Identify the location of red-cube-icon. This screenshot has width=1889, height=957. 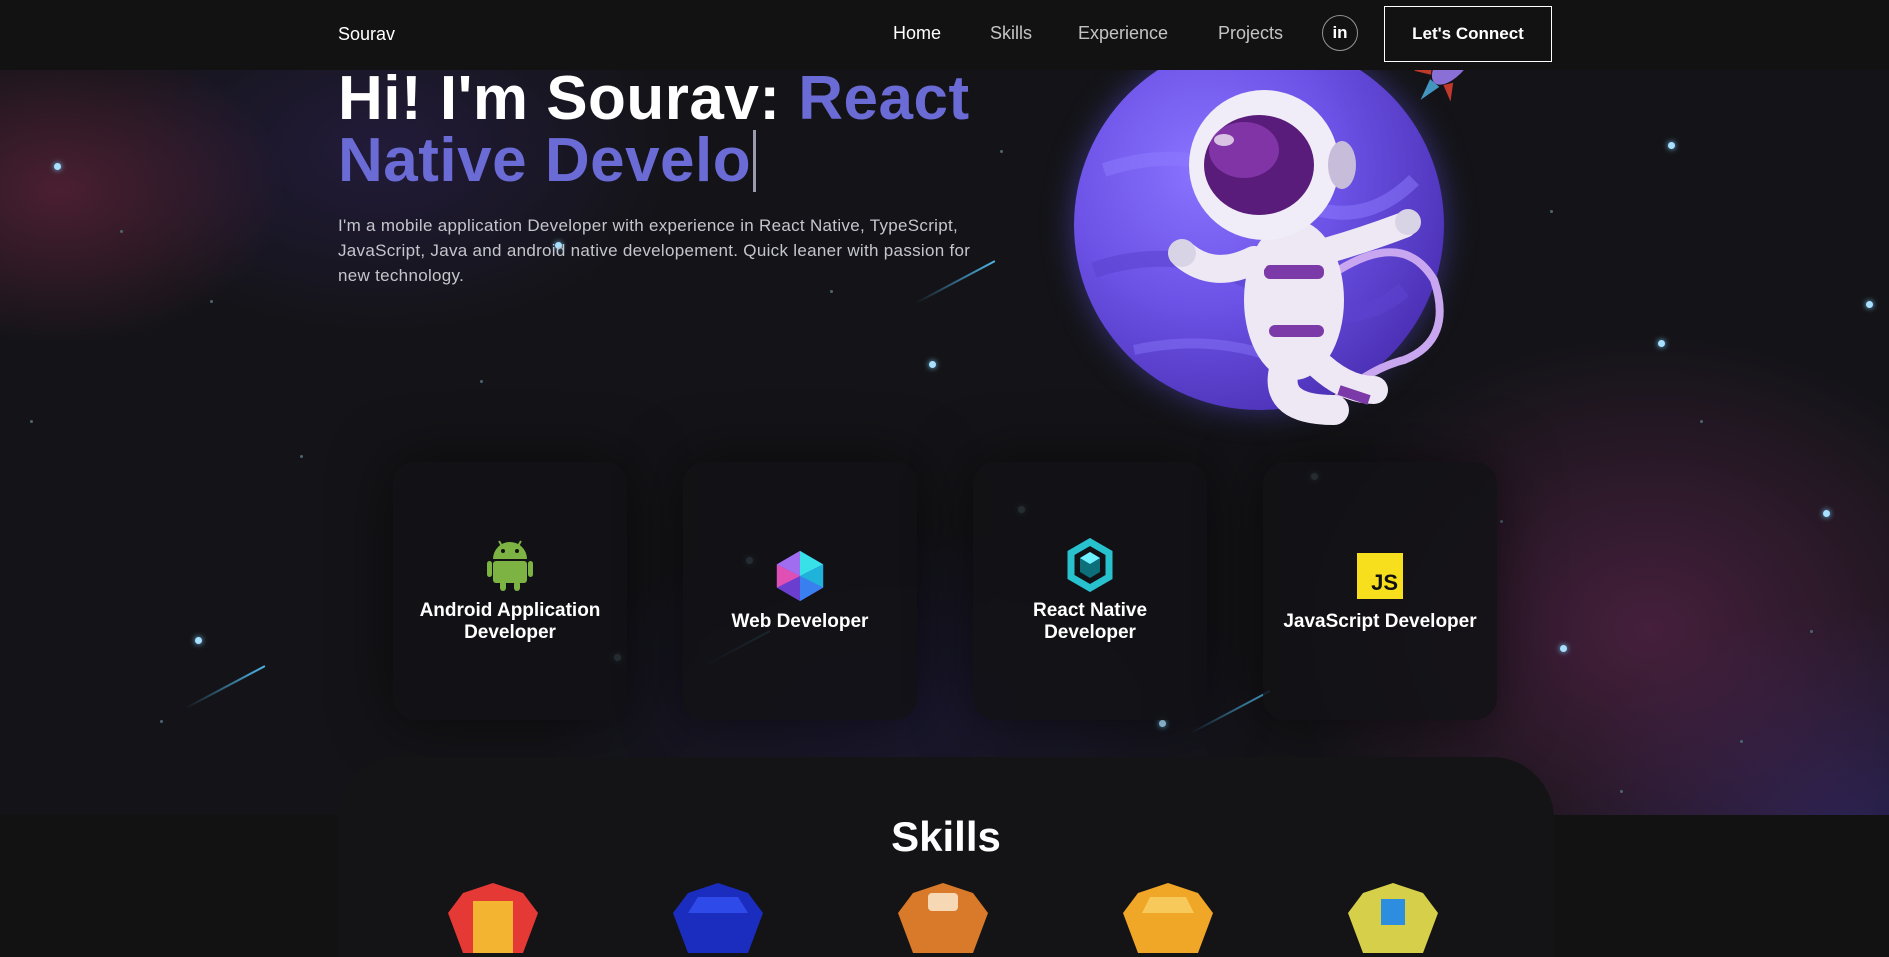
(493, 918).